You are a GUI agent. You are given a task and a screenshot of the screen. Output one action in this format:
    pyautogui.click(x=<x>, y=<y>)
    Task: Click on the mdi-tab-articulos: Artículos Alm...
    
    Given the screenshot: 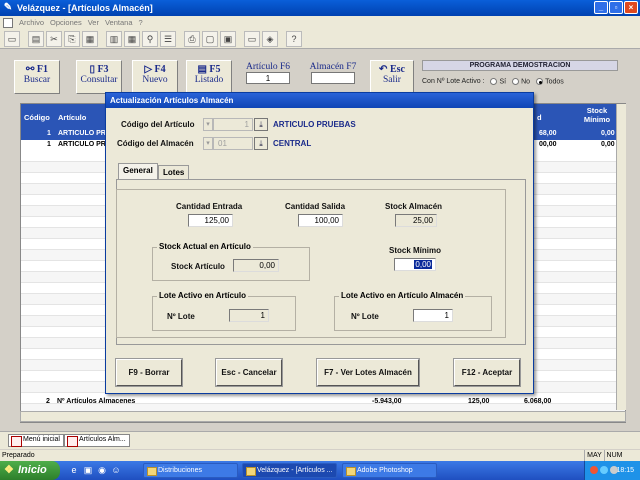 What is the action you would take?
    pyautogui.click(x=97, y=440)
    